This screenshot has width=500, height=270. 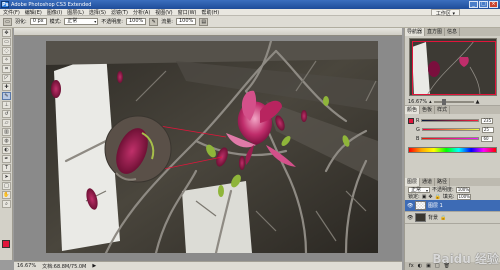 I want to click on menu-analysis: 分析(A), so click(x=141, y=12).